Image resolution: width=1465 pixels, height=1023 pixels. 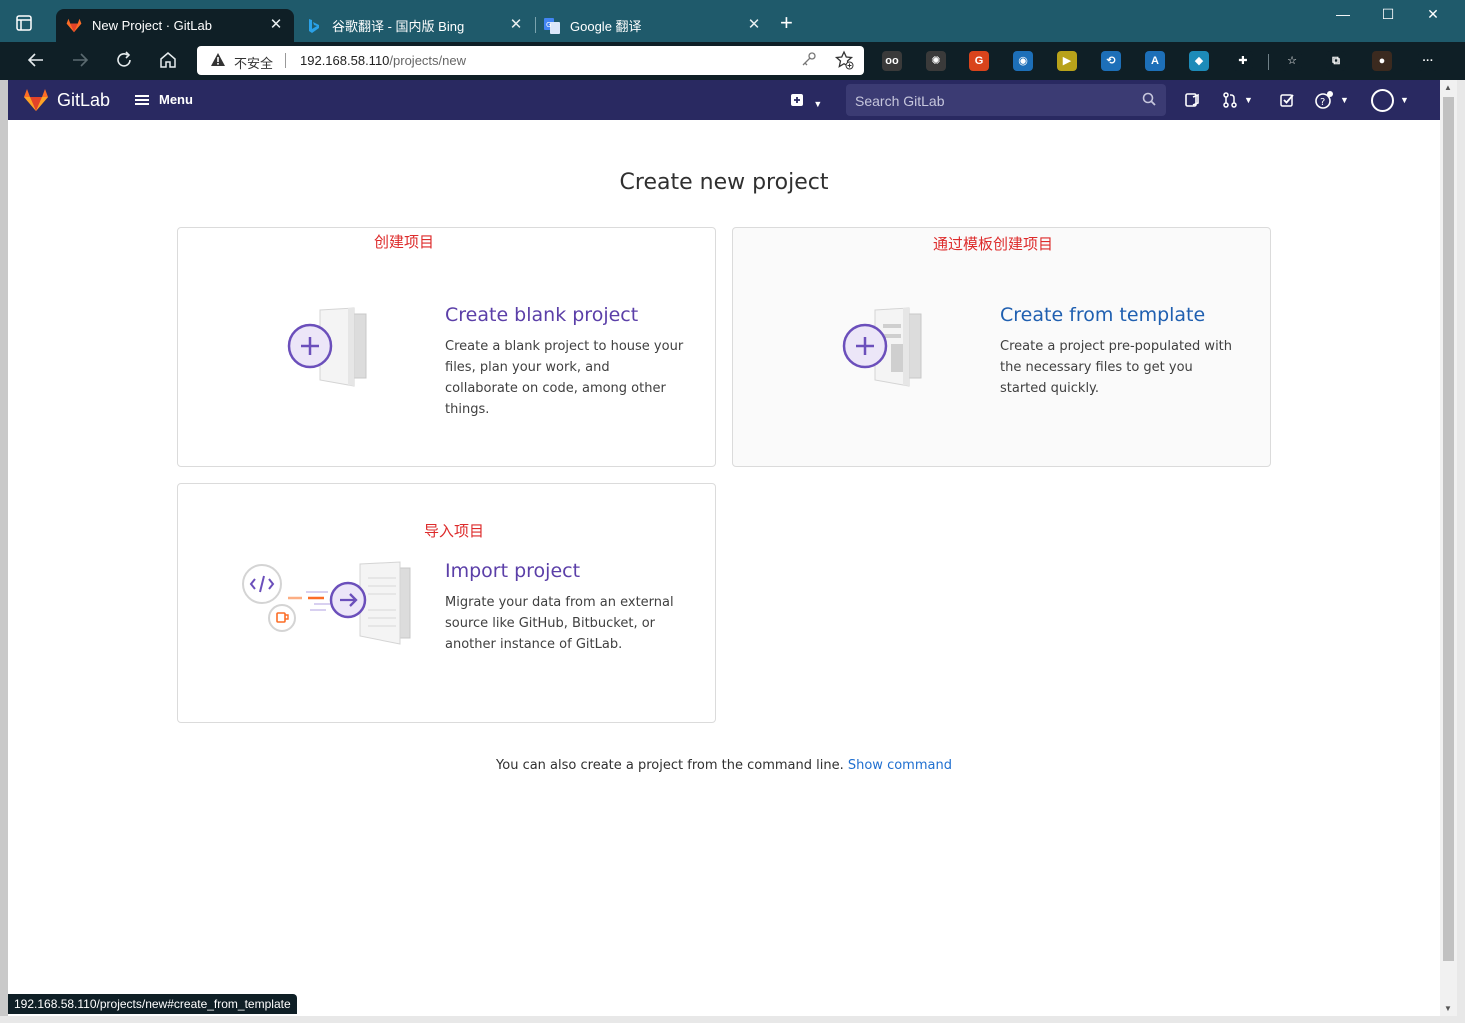 I want to click on home-button, so click(x=168, y=61).